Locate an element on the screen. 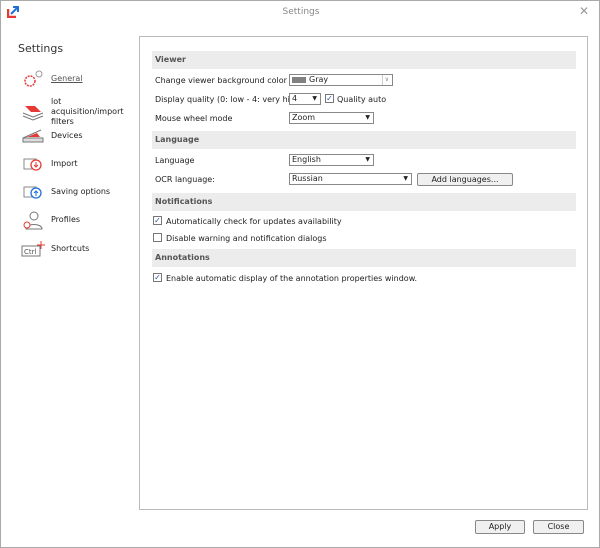  ocr-language-dropdown: Russian ▼ is located at coordinates (350, 179).